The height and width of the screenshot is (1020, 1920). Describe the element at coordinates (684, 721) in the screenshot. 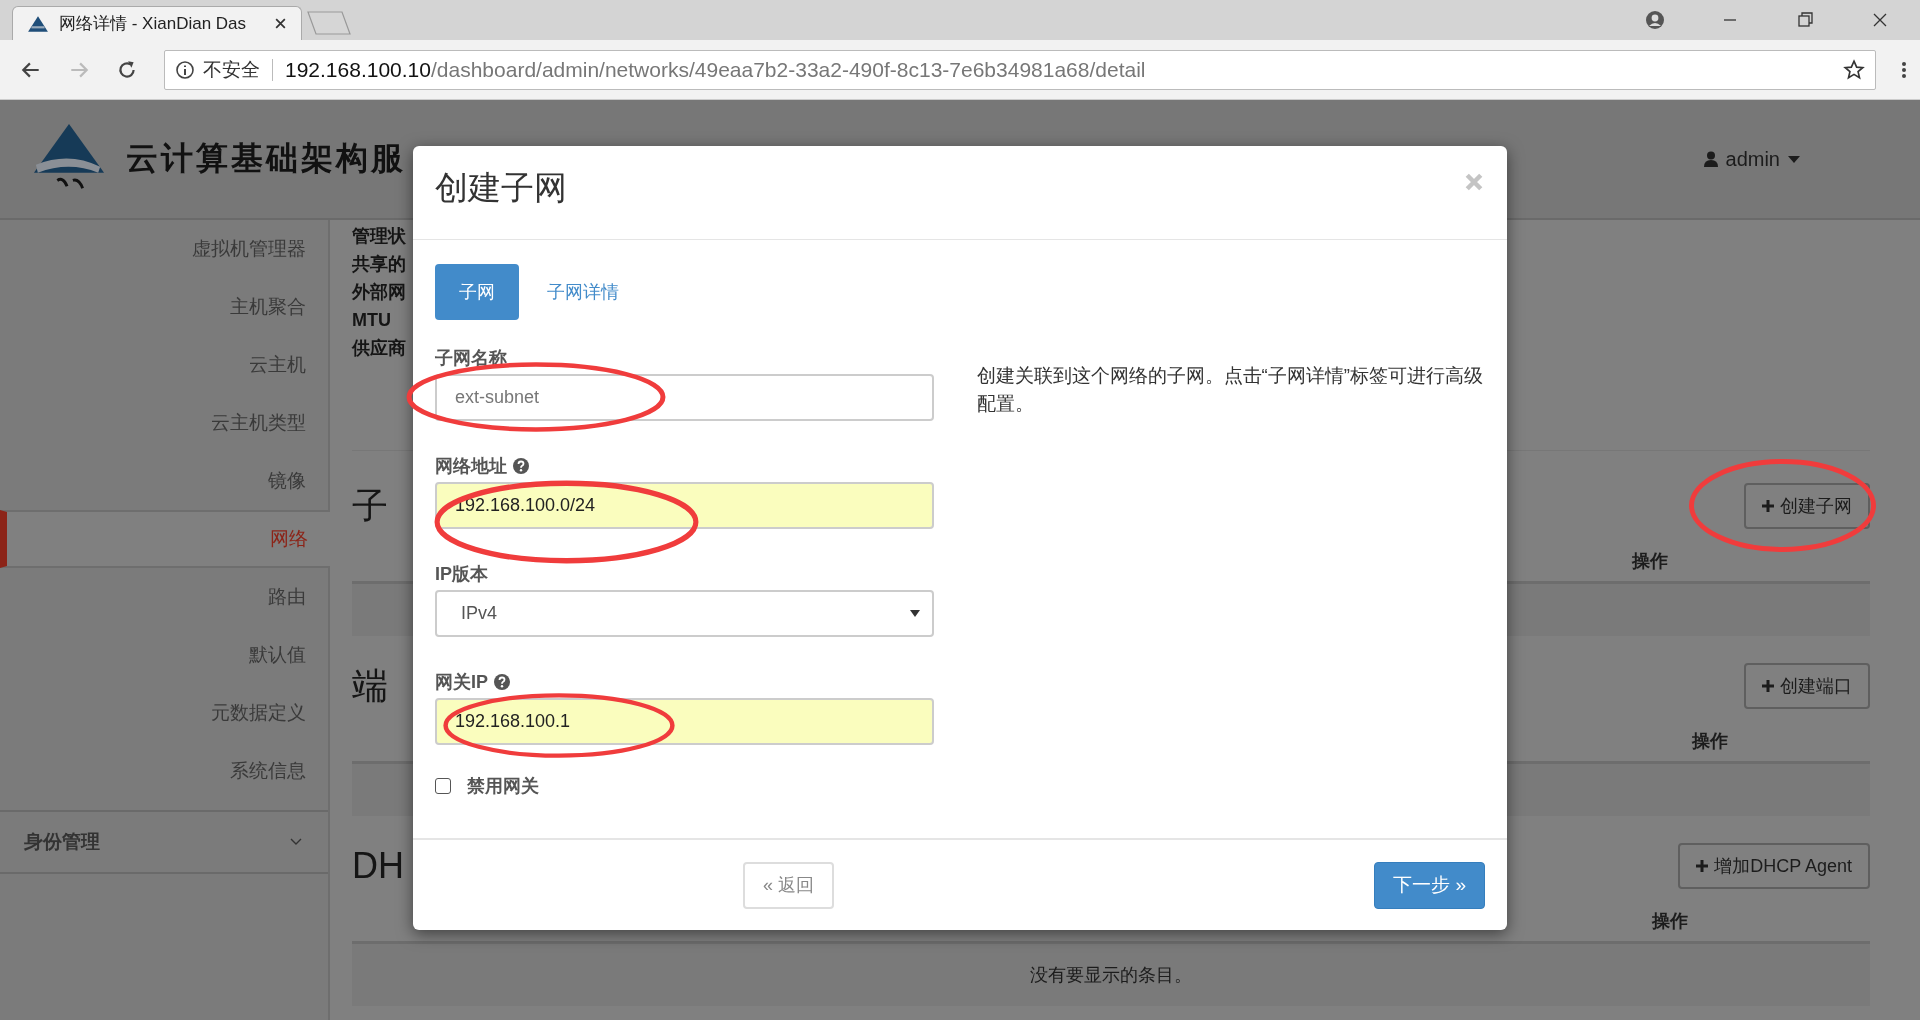

I see `input-field: 192.168.100.1` at that location.